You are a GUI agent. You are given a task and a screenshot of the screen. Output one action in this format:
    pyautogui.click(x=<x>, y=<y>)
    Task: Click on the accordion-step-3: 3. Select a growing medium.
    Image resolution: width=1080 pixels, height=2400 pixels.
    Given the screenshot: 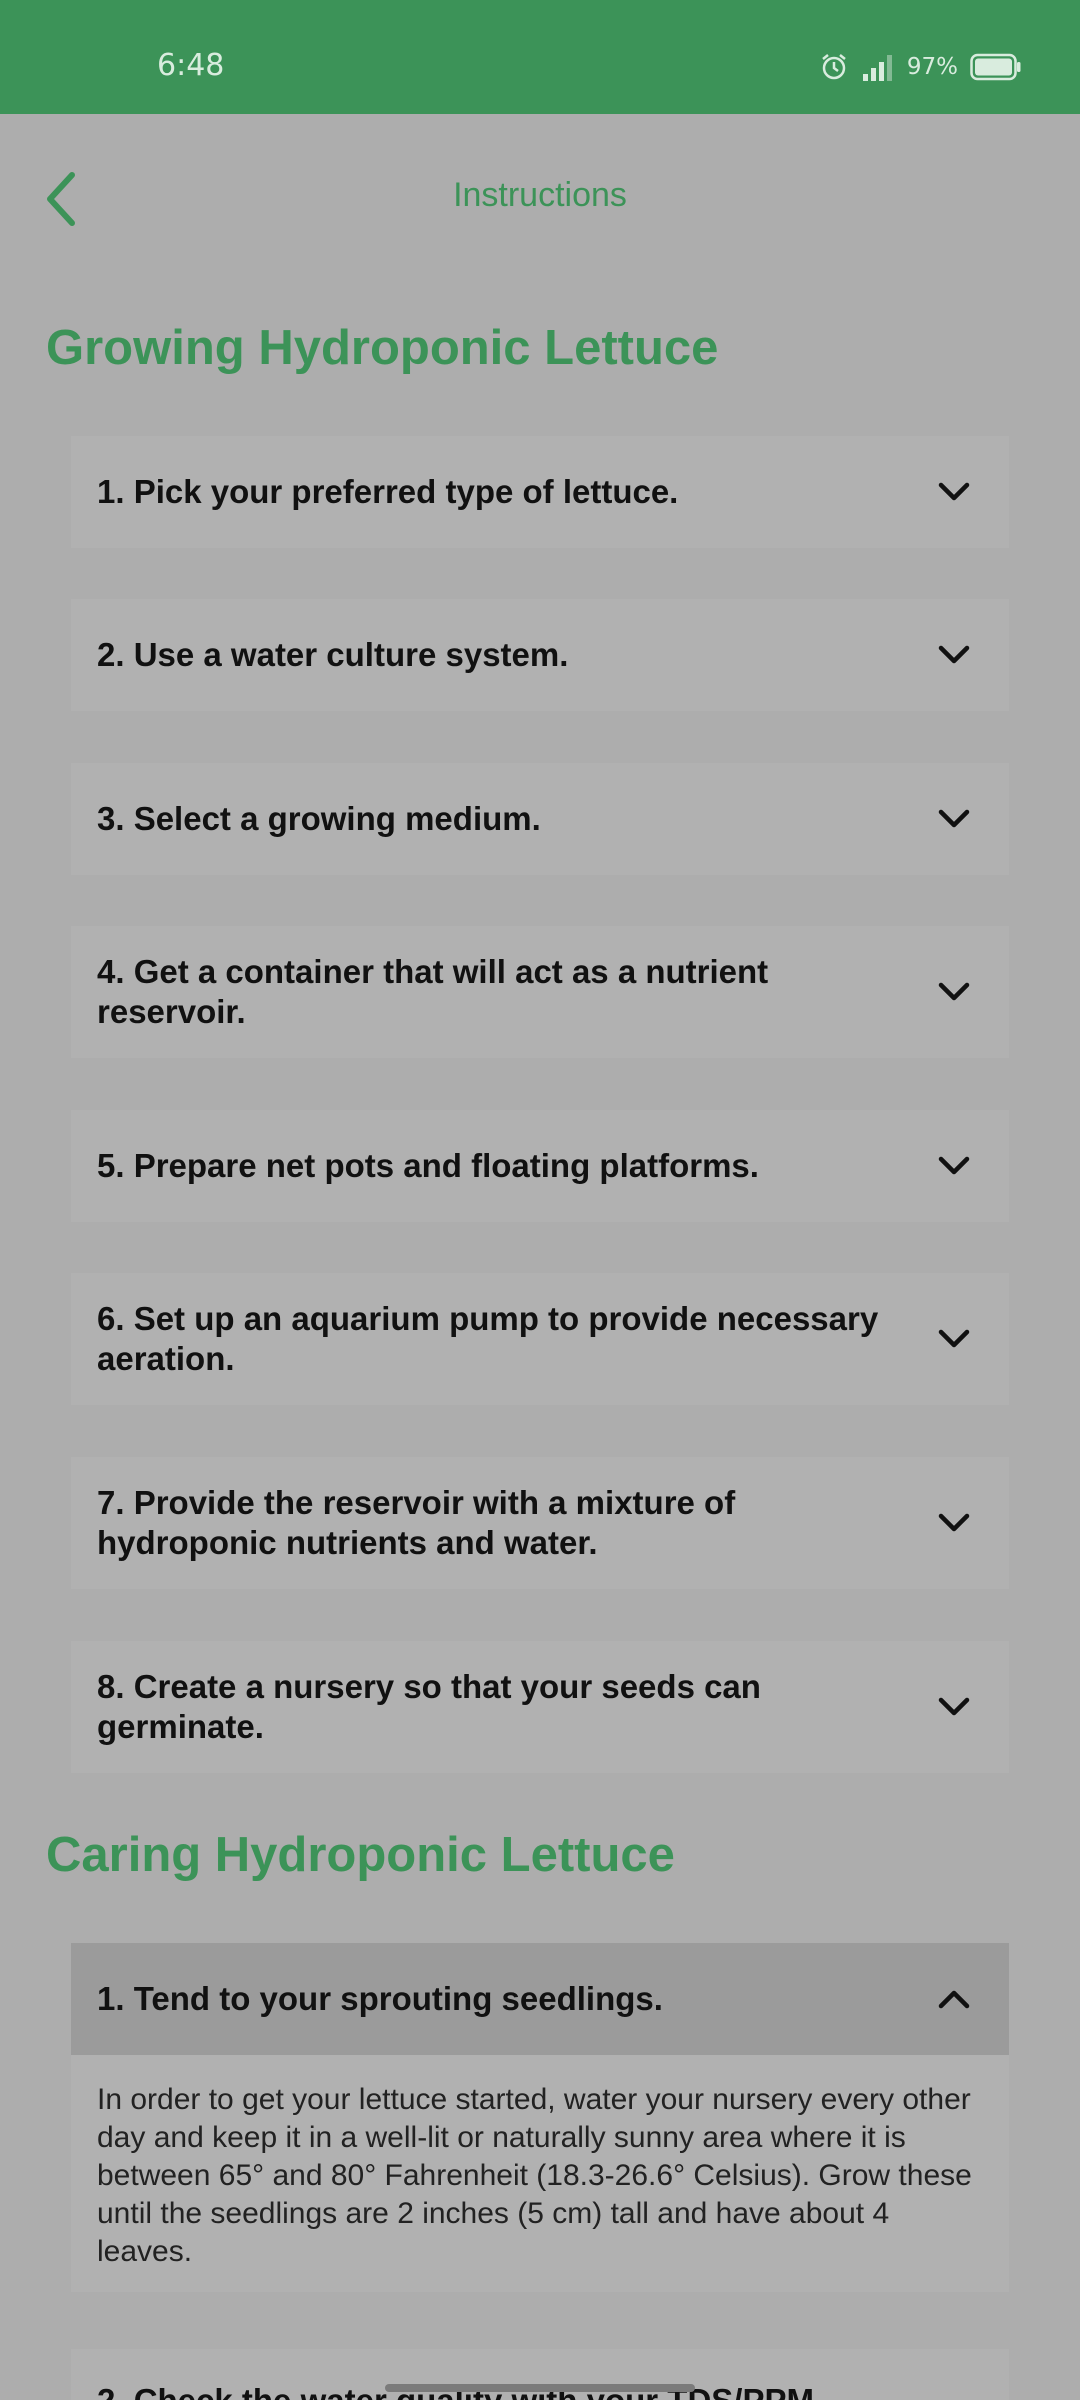 What is the action you would take?
    pyautogui.click(x=540, y=819)
    